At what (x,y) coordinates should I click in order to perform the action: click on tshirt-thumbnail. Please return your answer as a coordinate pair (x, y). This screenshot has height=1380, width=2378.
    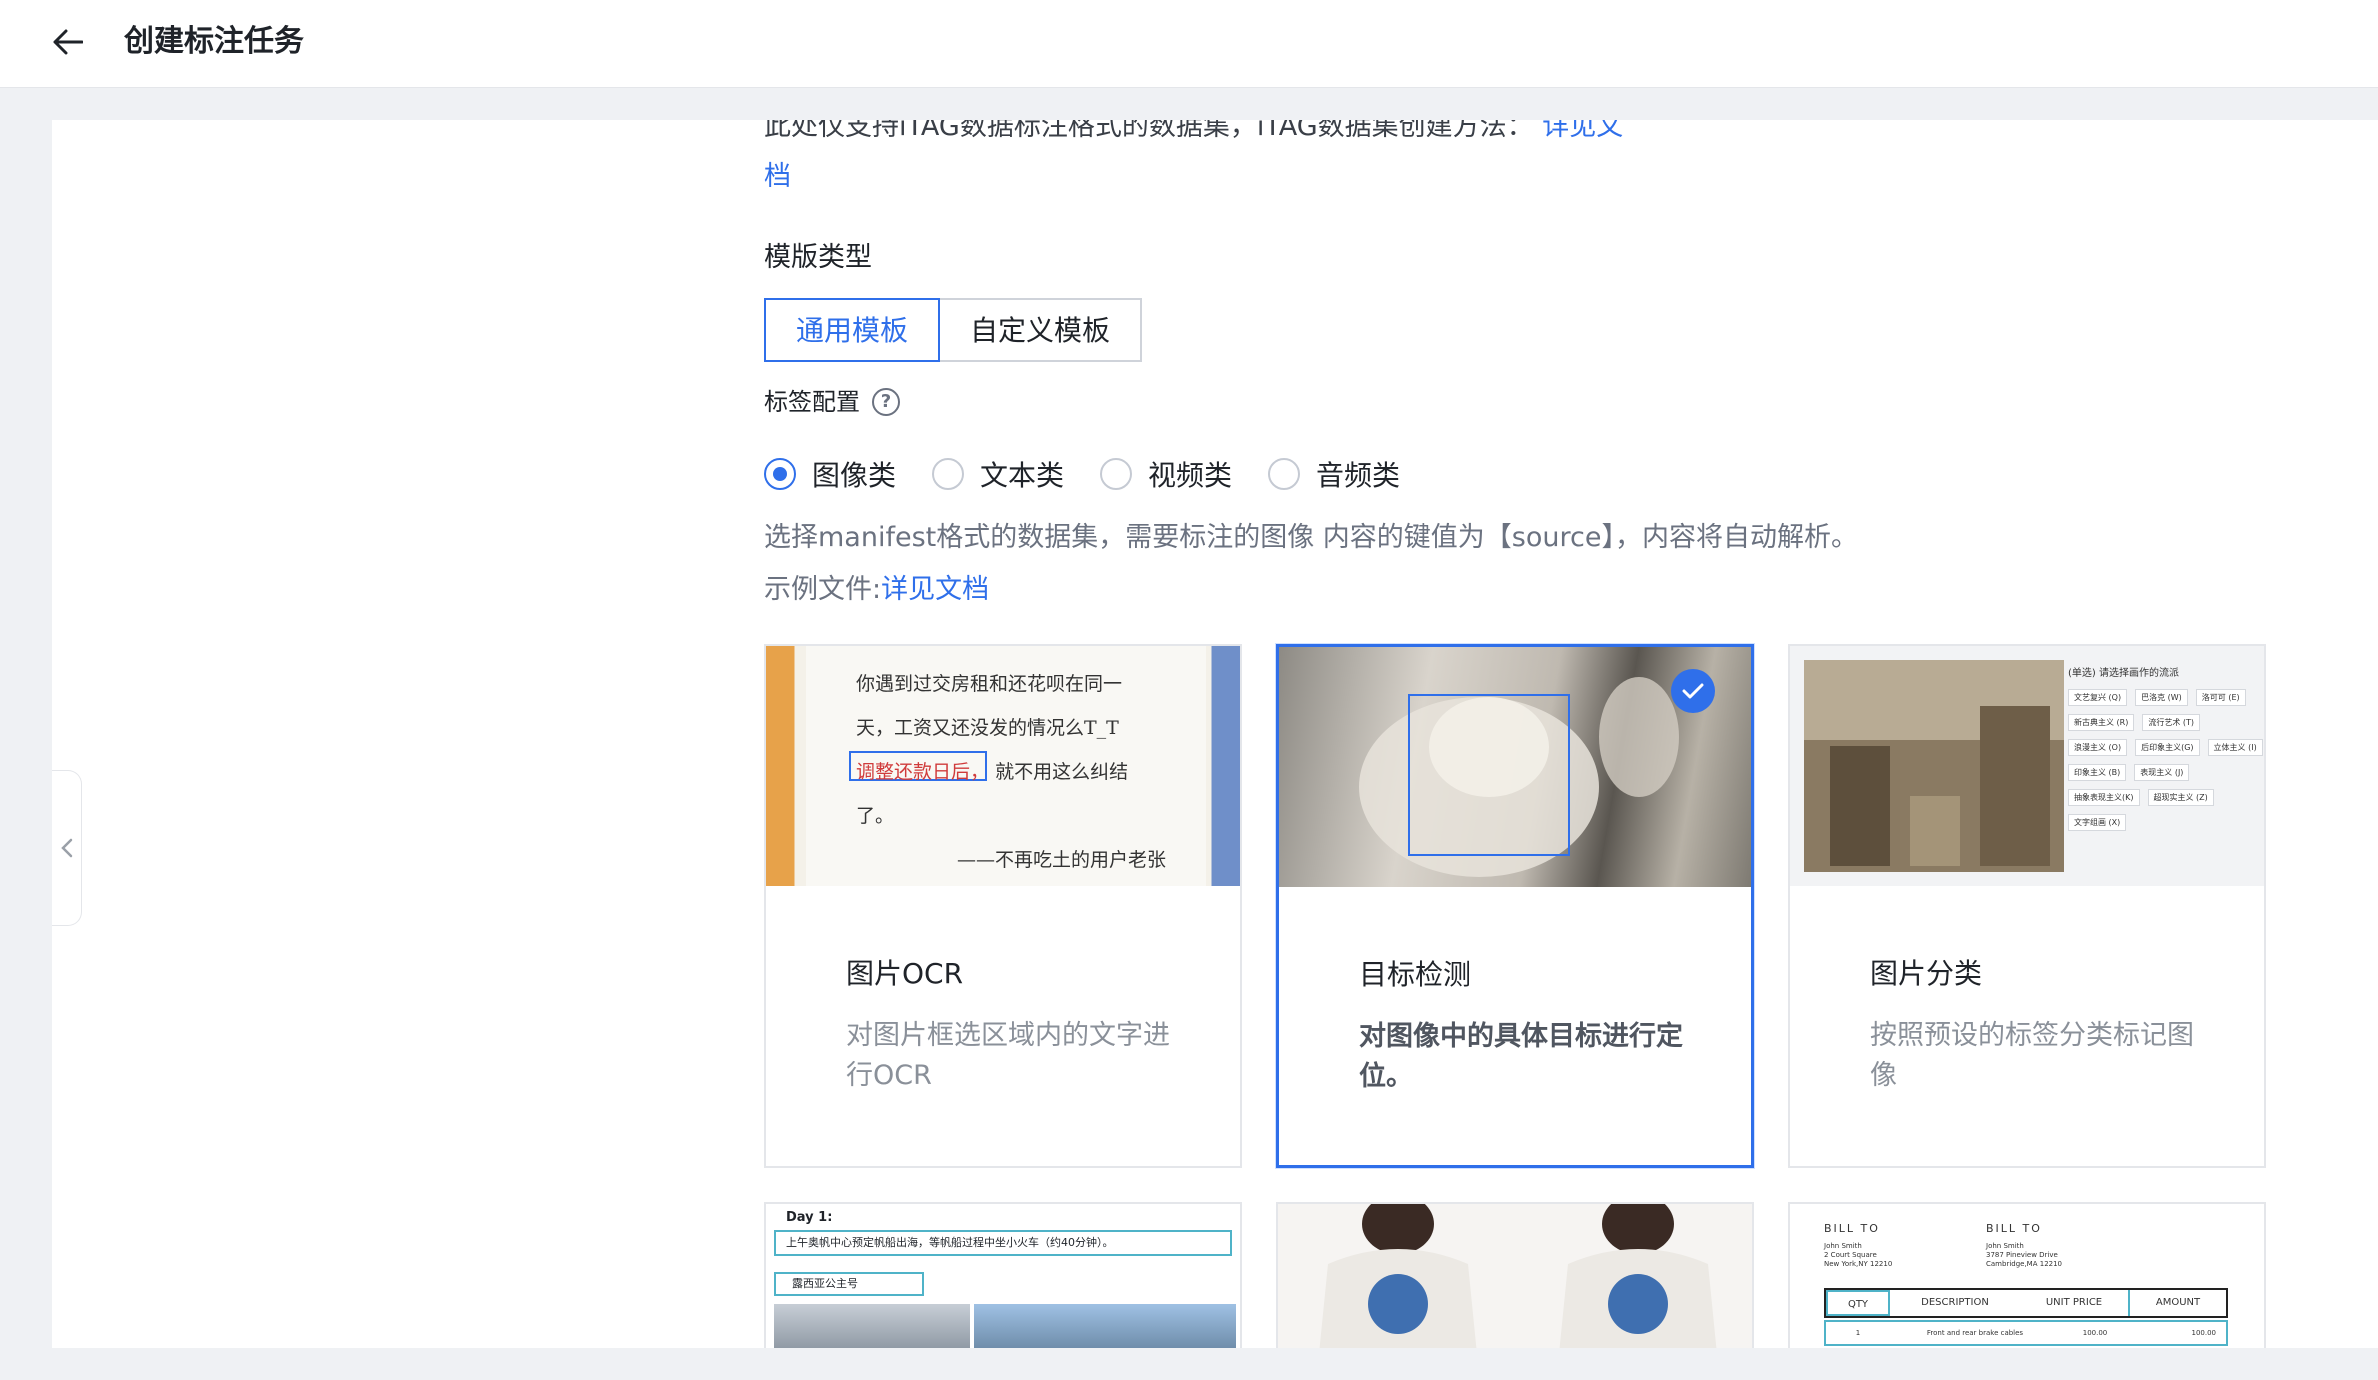
    Looking at the image, I should click on (1515, 1276).